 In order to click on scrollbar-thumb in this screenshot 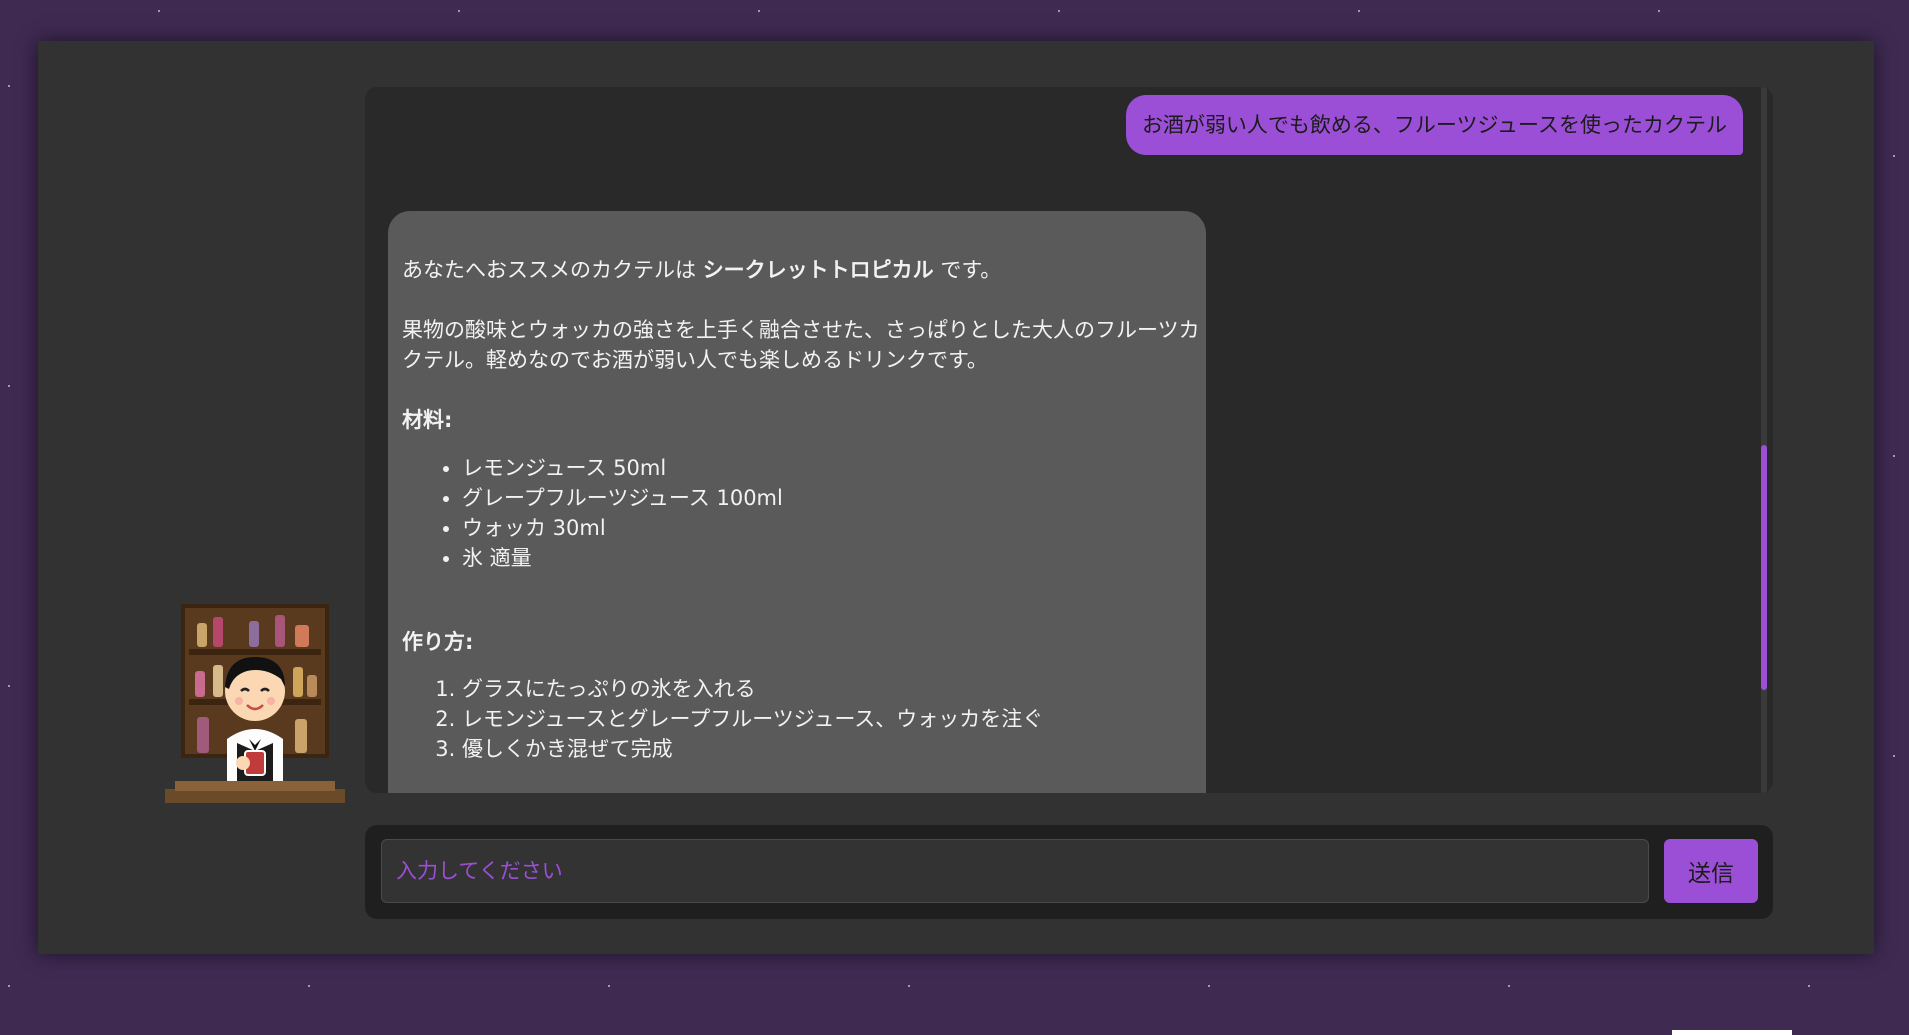, I will do `click(1764, 567)`.